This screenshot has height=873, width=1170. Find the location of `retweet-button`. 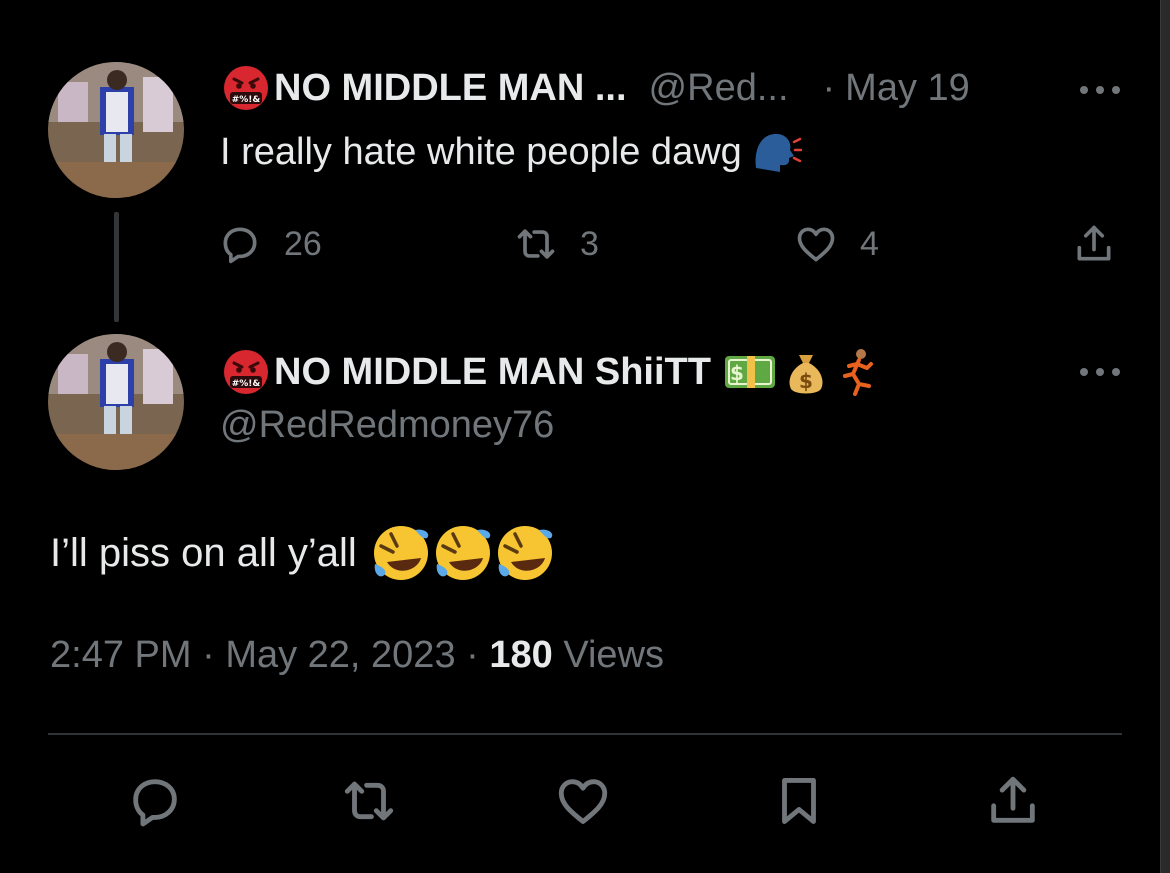

retweet-button is located at coordinates (369, 801).